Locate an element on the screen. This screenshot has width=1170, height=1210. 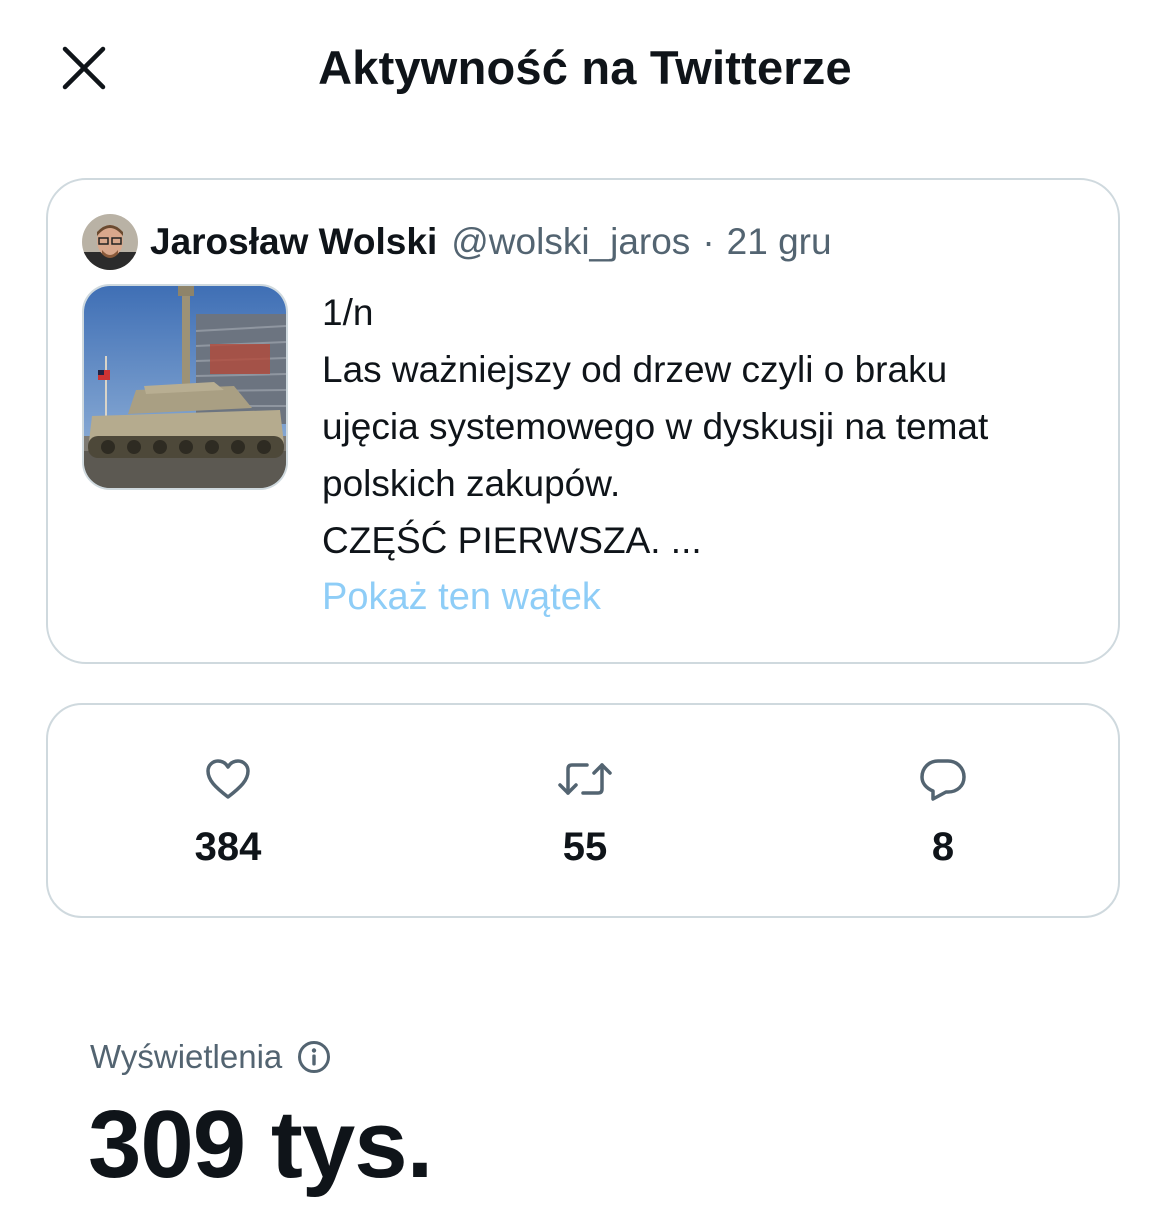
tweet-text-line: 1/n is located at coordinates (348, 312).